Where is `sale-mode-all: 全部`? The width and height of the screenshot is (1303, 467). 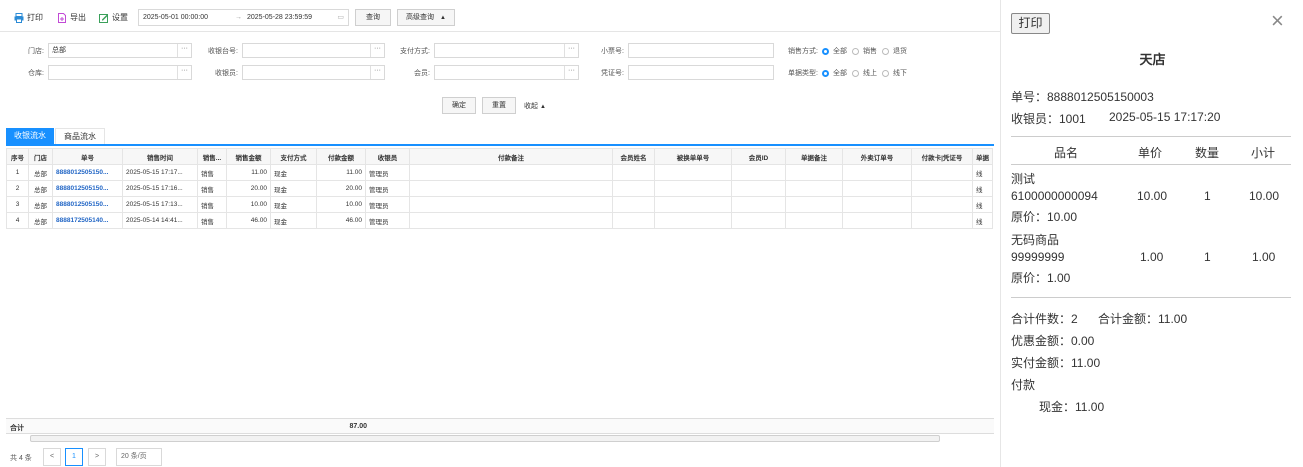
sale-mode-all: 全部 is located at coordinates (834, 51).